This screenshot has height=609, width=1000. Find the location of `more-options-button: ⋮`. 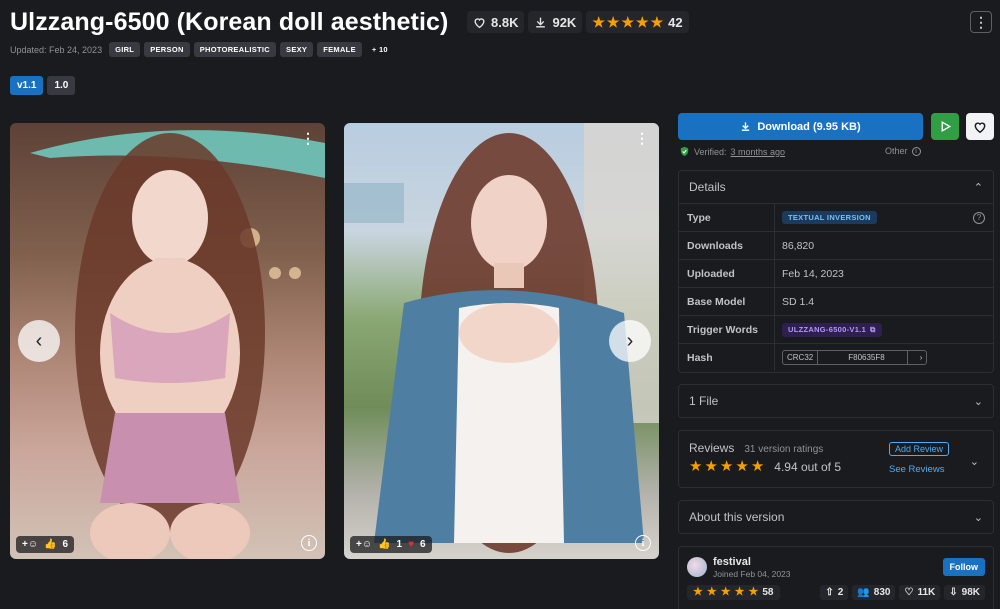

more-options-button: ⋮ is located at coordinates (981, 22).